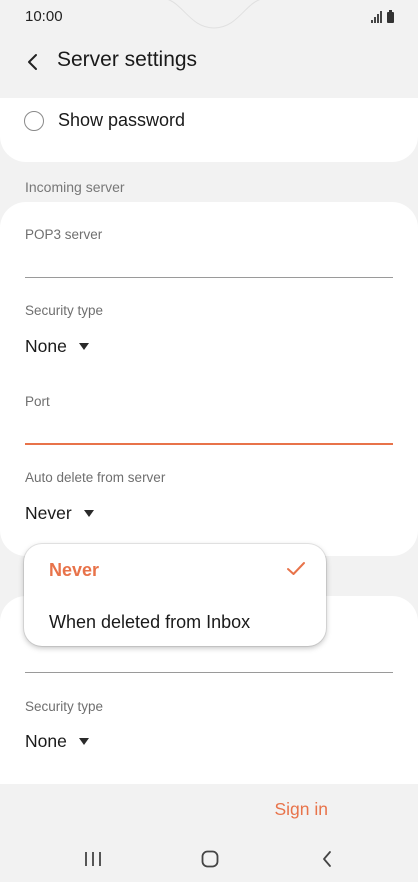 Image resolution: width=418 pixels, height=882 pixels. I want to click on incoming-server-heading: Incoming server, so click(75, 187).